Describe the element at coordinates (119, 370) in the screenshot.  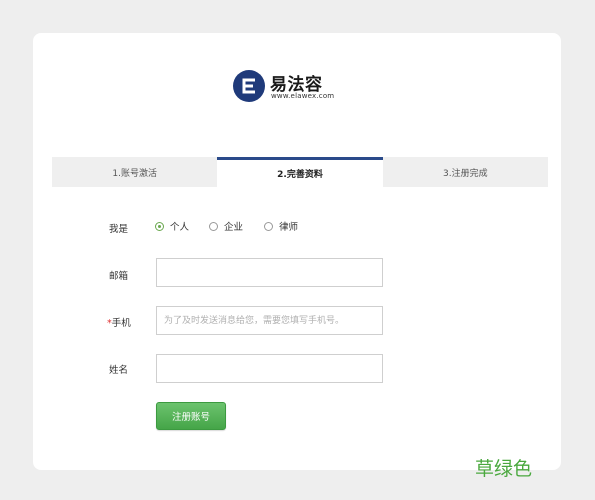
I see `name-label: 姓名` at that location.